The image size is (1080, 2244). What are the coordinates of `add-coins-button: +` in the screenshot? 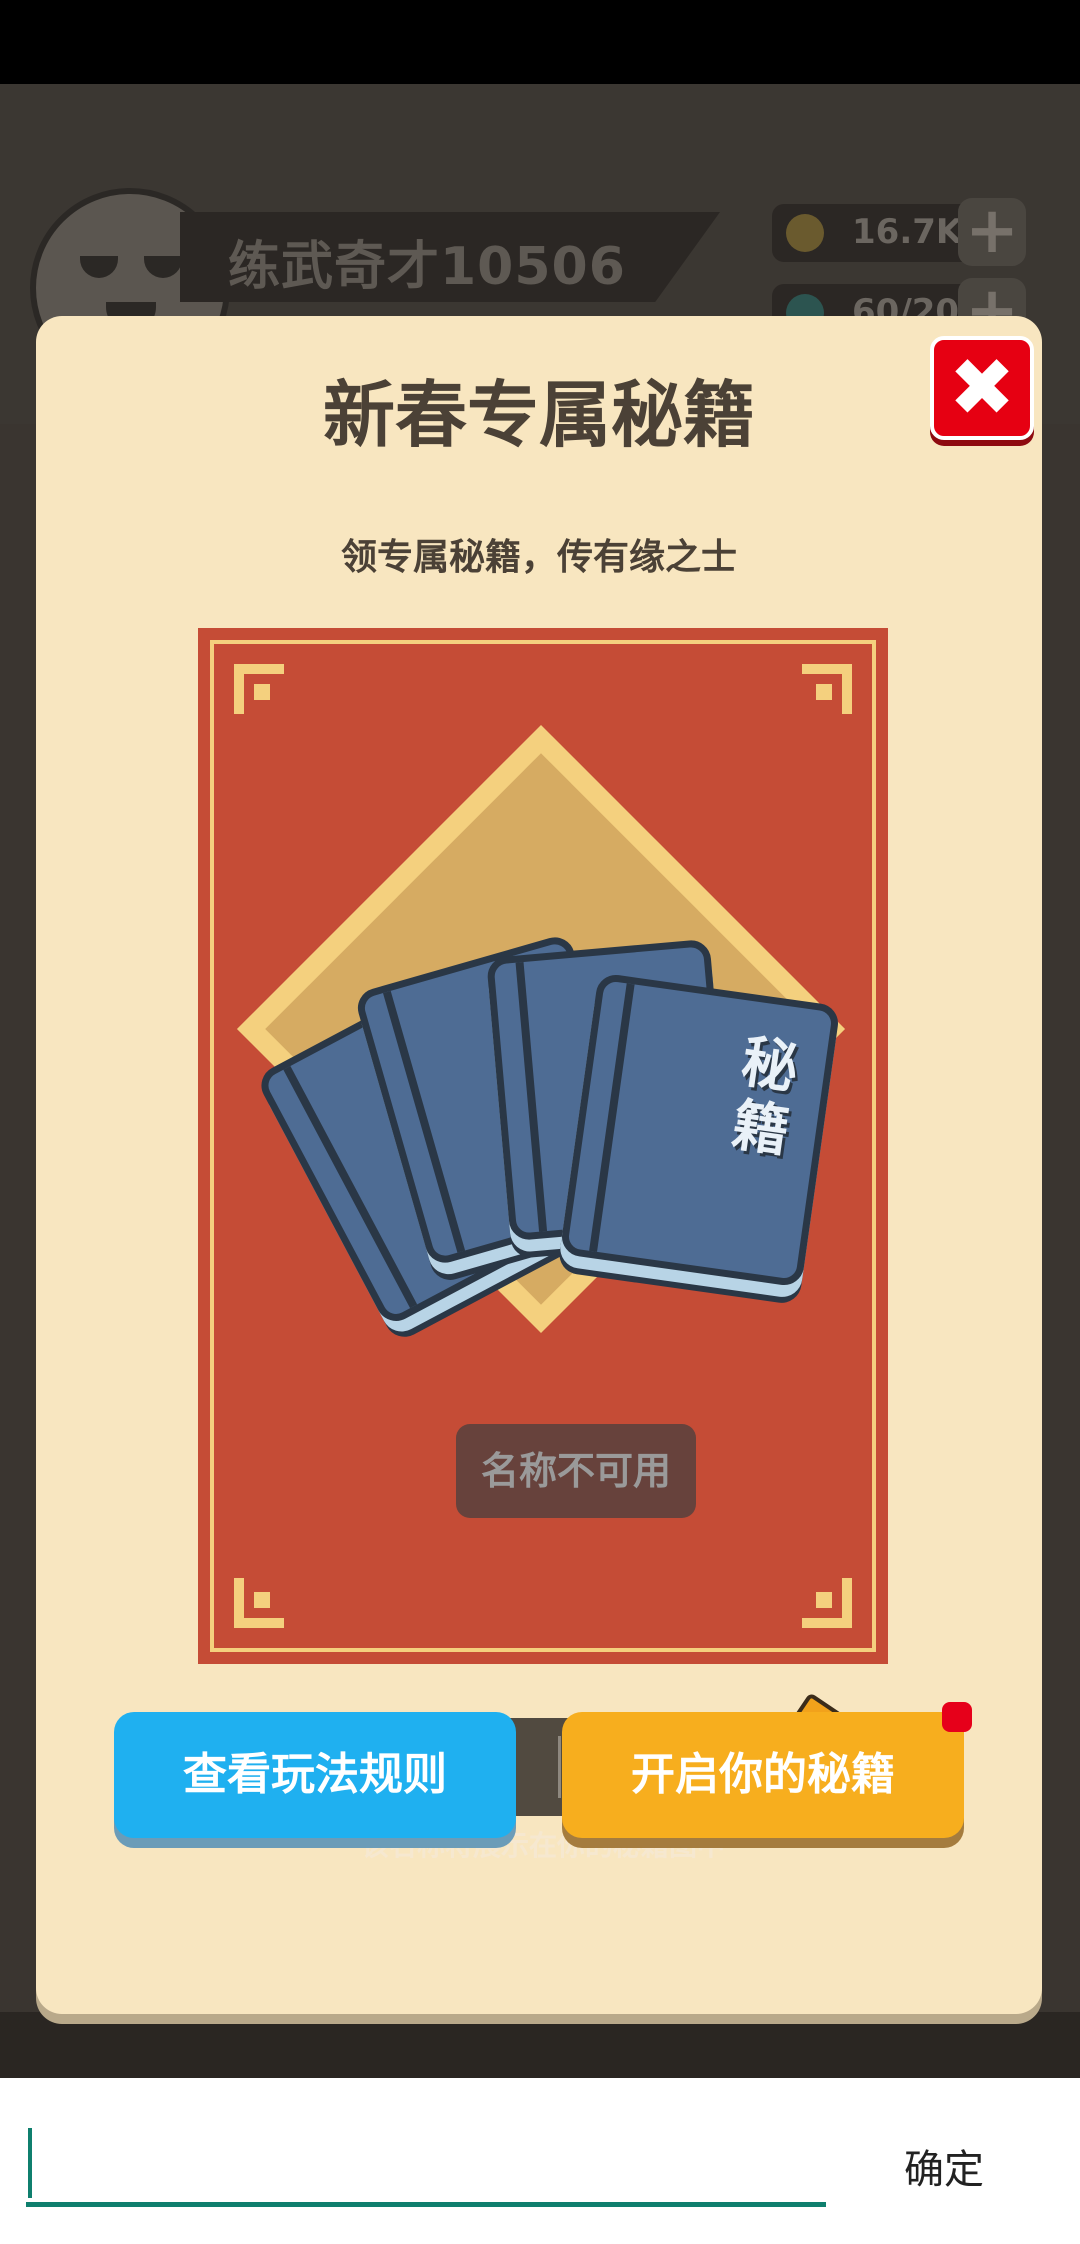 It's located at (992, 232).